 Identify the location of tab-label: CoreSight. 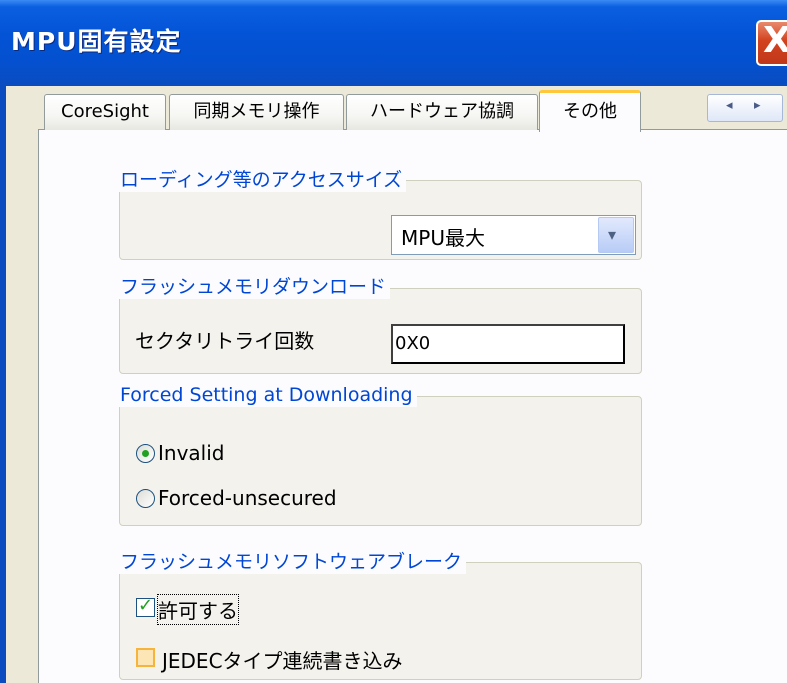
(105, 111).